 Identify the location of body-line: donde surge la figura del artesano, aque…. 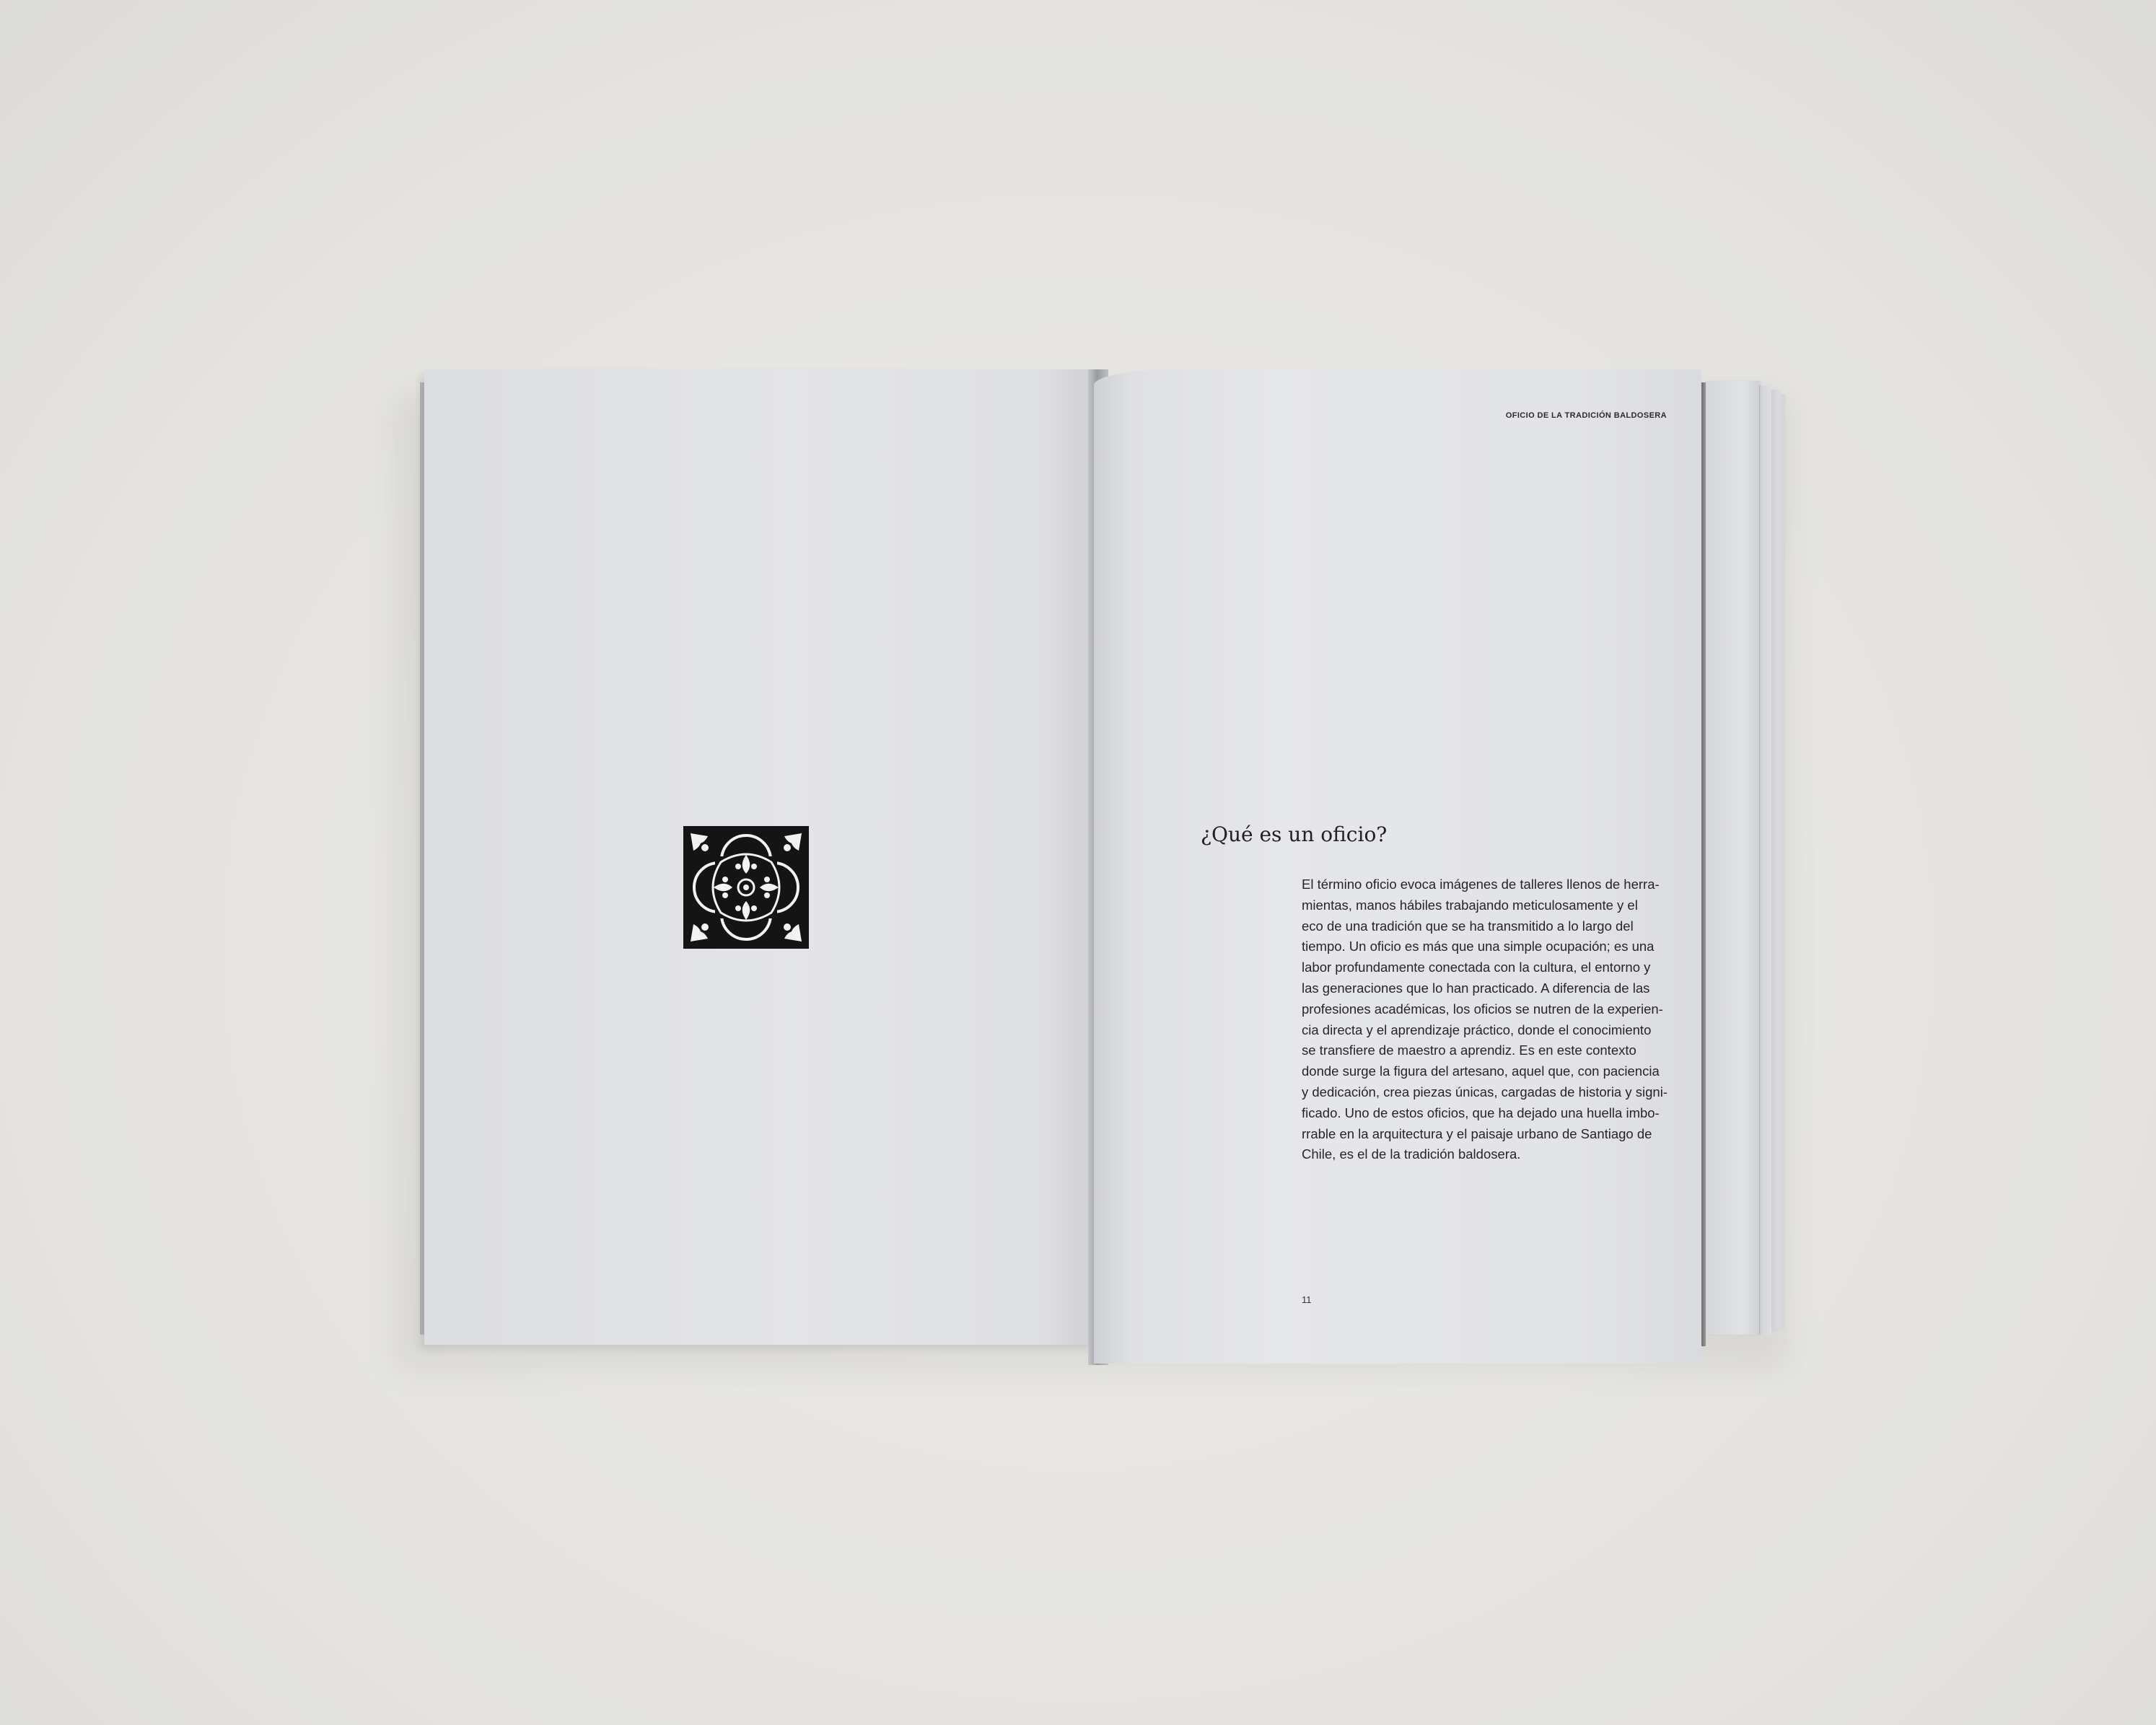
(1481, 1071).